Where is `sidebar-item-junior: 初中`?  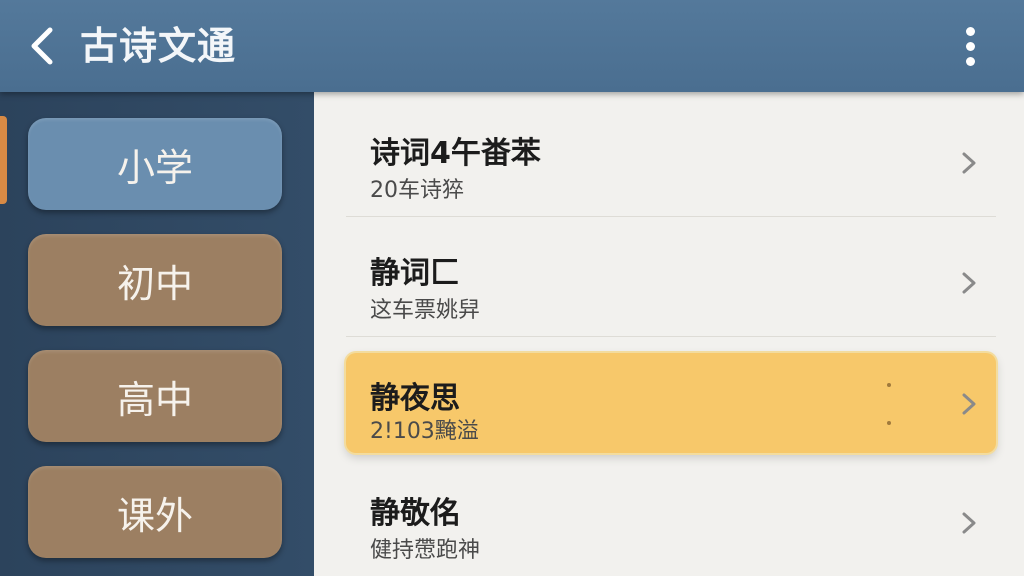
sidebar-item-junior: 初中 is located at coordinates (155, 280).